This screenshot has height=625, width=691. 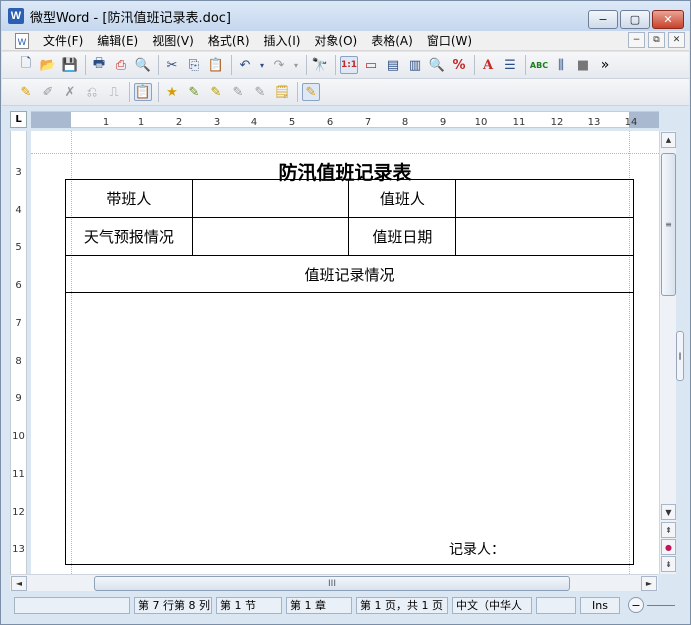 What do you see at coordinates (649, 583) in the screenshot?
I see `scroll-right-button: ►` at bounding box center [649, 583].